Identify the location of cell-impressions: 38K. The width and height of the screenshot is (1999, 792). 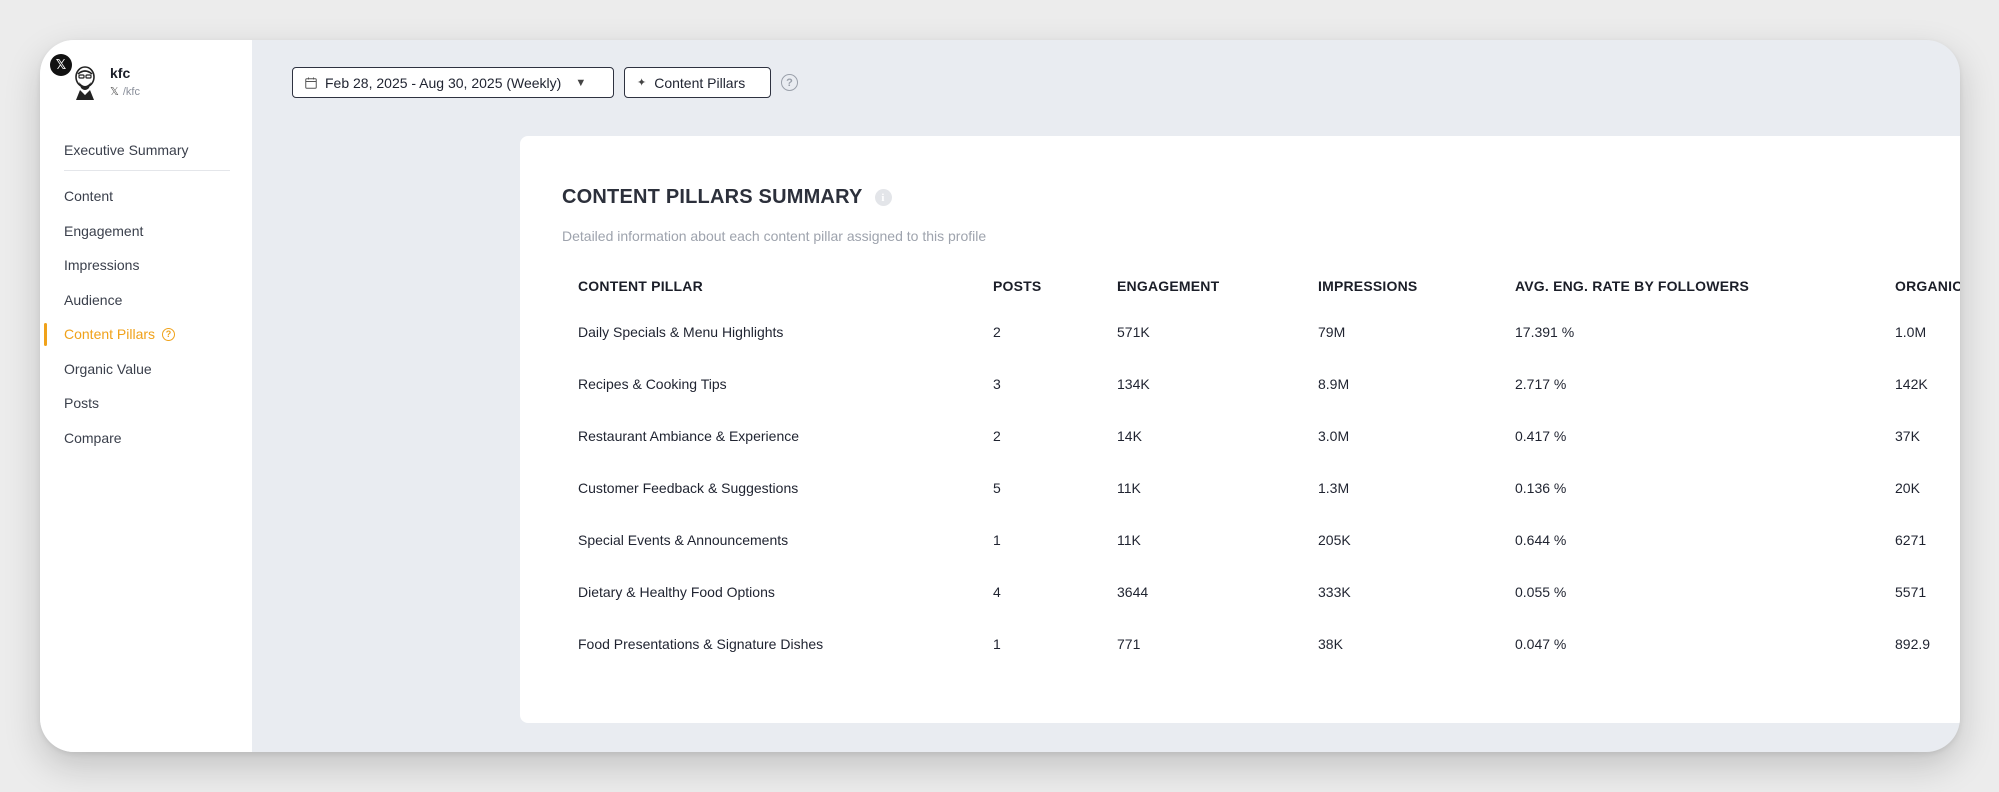
(1330, 644).